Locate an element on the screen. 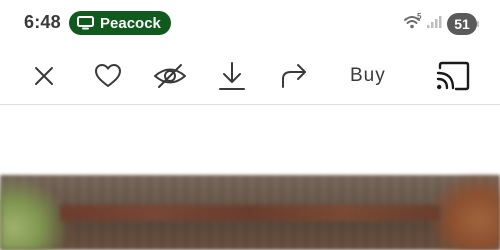 The image size is (500, 250). share-button is located at coordinates (294, 76).